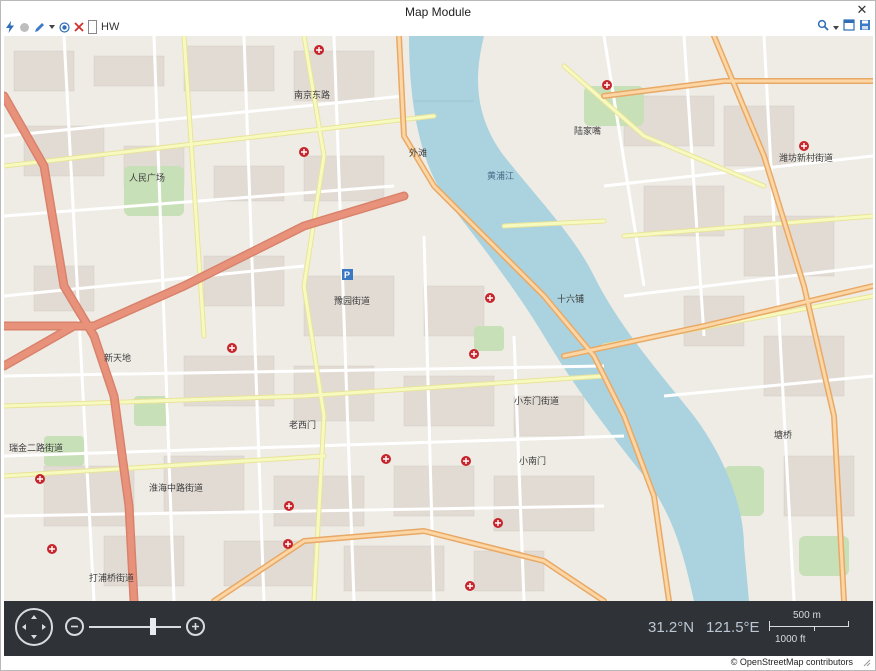 Image resolution: width=876 pixels, height=671 pixels. What do you see at coordinates (302, 424) in the screenshot?
I see `map-label: 老西门` at bounding box center [302, 424].